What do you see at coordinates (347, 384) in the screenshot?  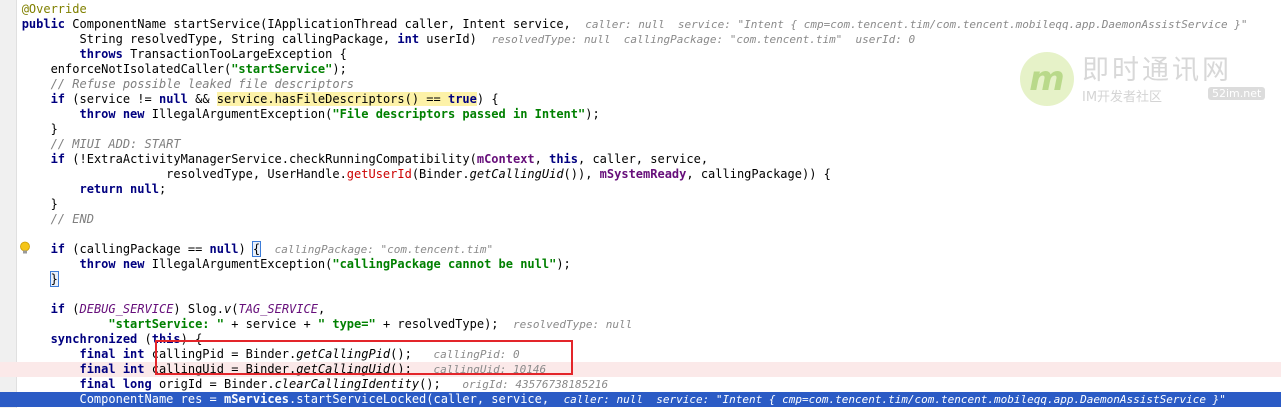 I see `code-token: clearCallingIdentity` at bounding box center [347, 384].